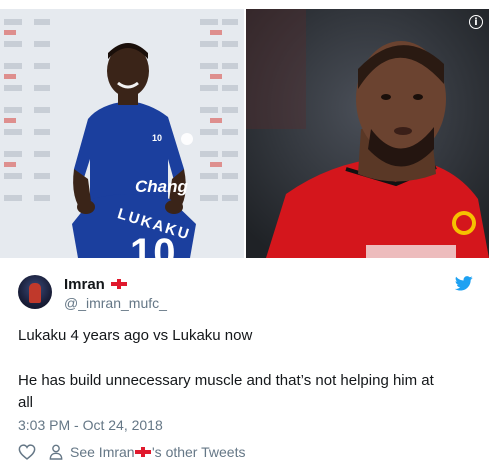 The height and width of the screenshot is (465, 489). Describe the element at coordinates (102, 452) in the screenshot. I see `see-other-tweets-link: See Imran` at that location.